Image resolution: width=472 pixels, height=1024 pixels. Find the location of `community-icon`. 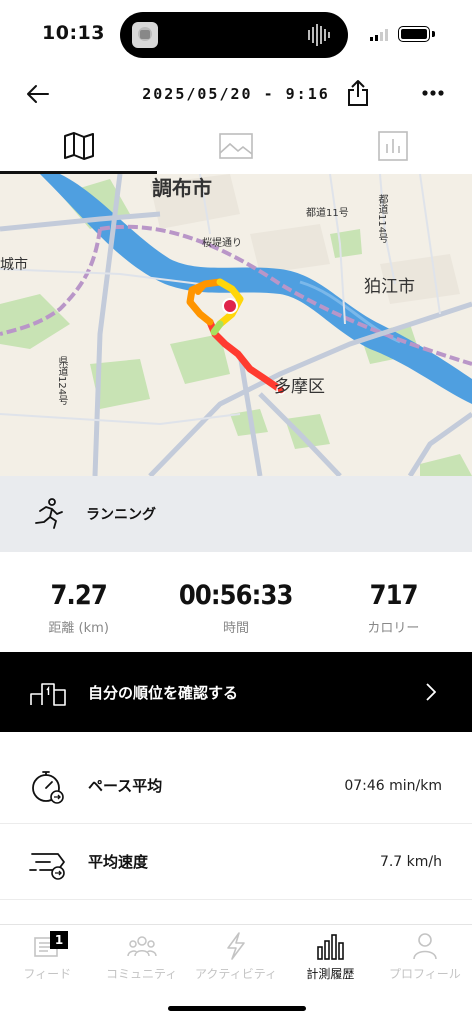

community-icon is located at coordinates (141, 946).